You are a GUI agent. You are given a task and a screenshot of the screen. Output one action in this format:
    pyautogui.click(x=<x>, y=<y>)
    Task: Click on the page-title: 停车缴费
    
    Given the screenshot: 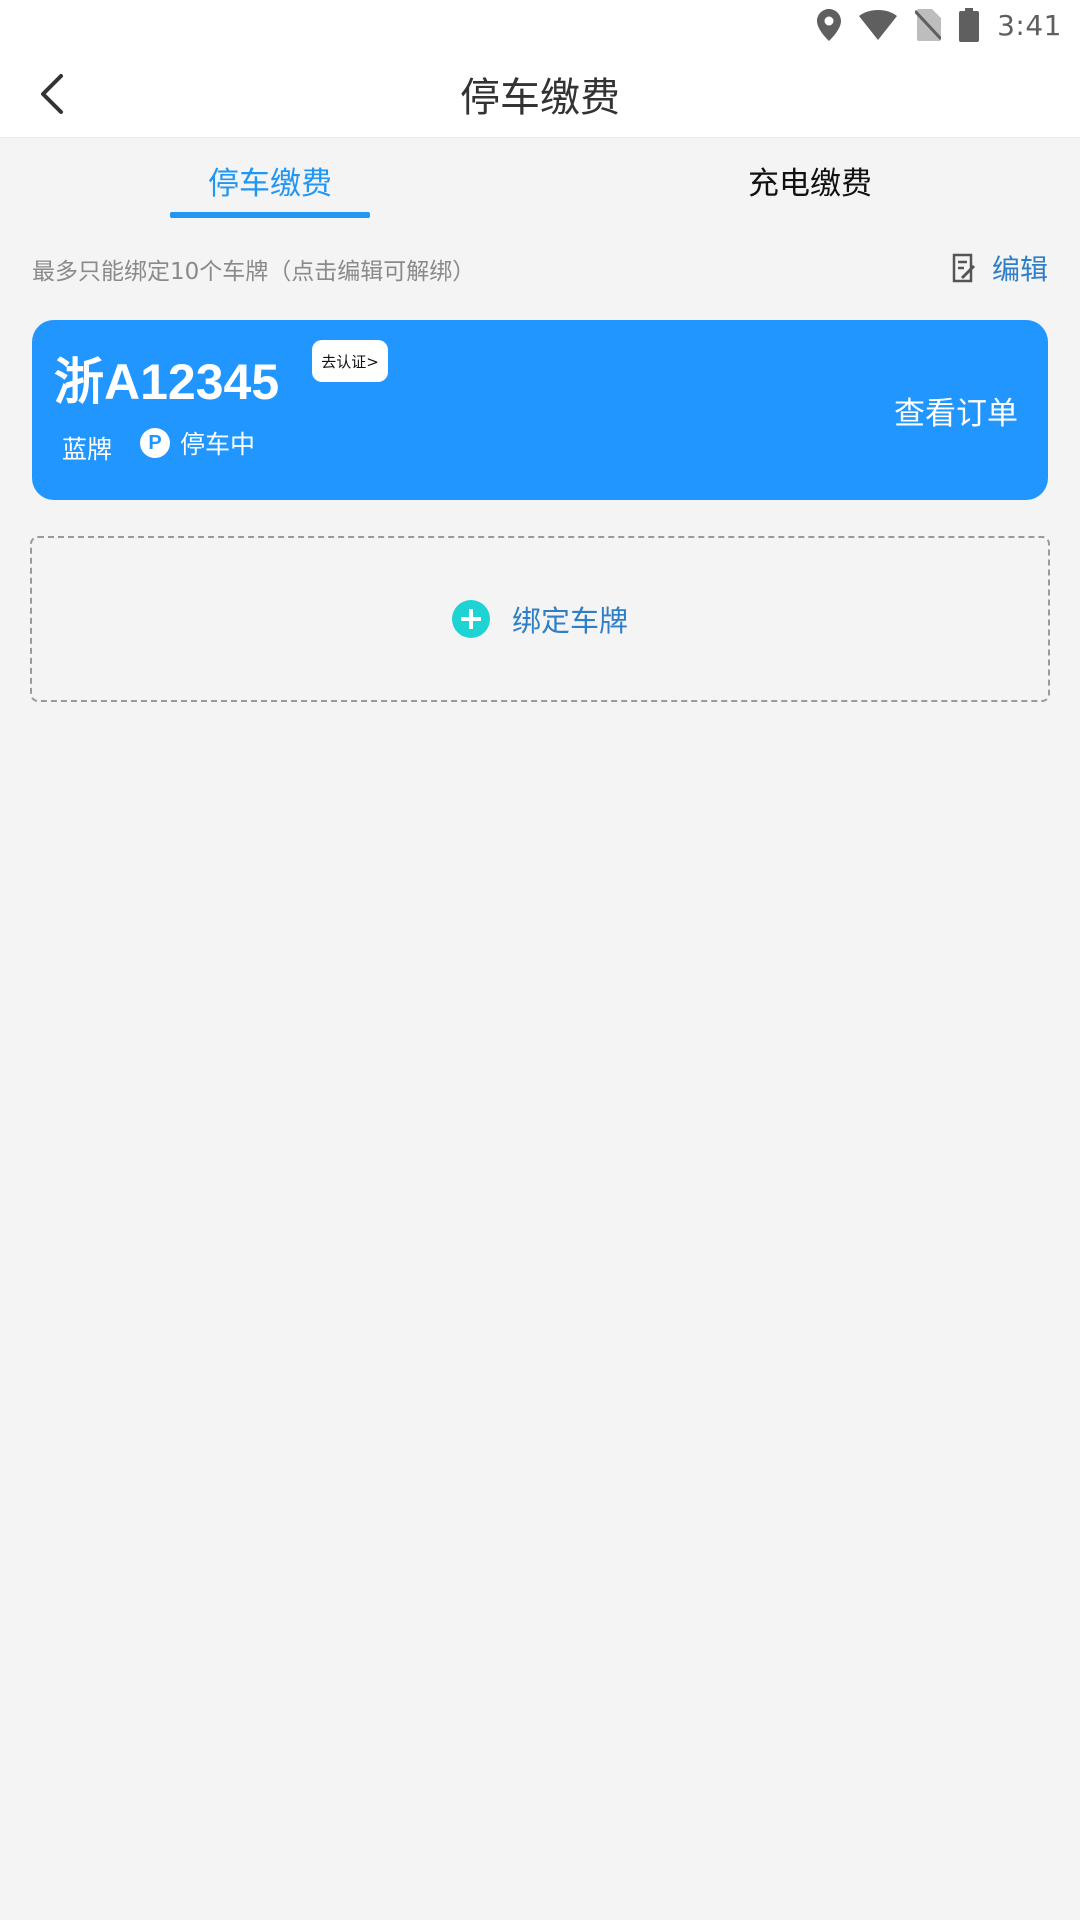 What is the action you would take?
    pyautogui.click(x=540, y=98)
    